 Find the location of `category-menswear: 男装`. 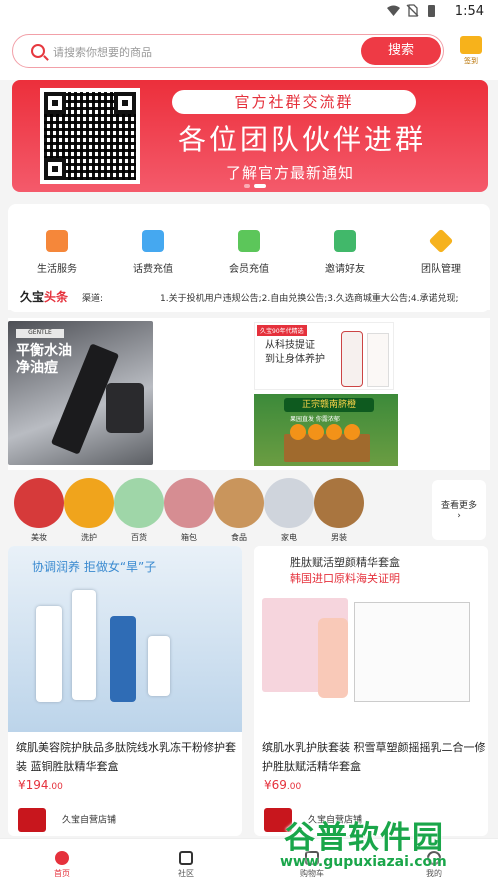

category-menswear: 男装 is located at coordinates (339, 510).